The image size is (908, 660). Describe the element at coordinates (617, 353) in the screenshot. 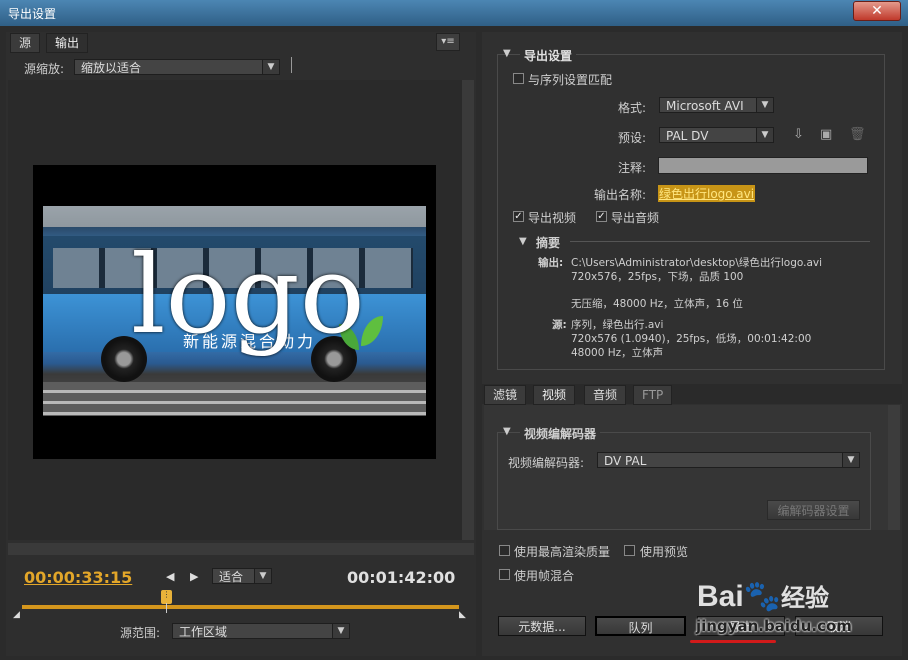

I see `summary-source-audio: 48000 Hz，立体声` at that location.